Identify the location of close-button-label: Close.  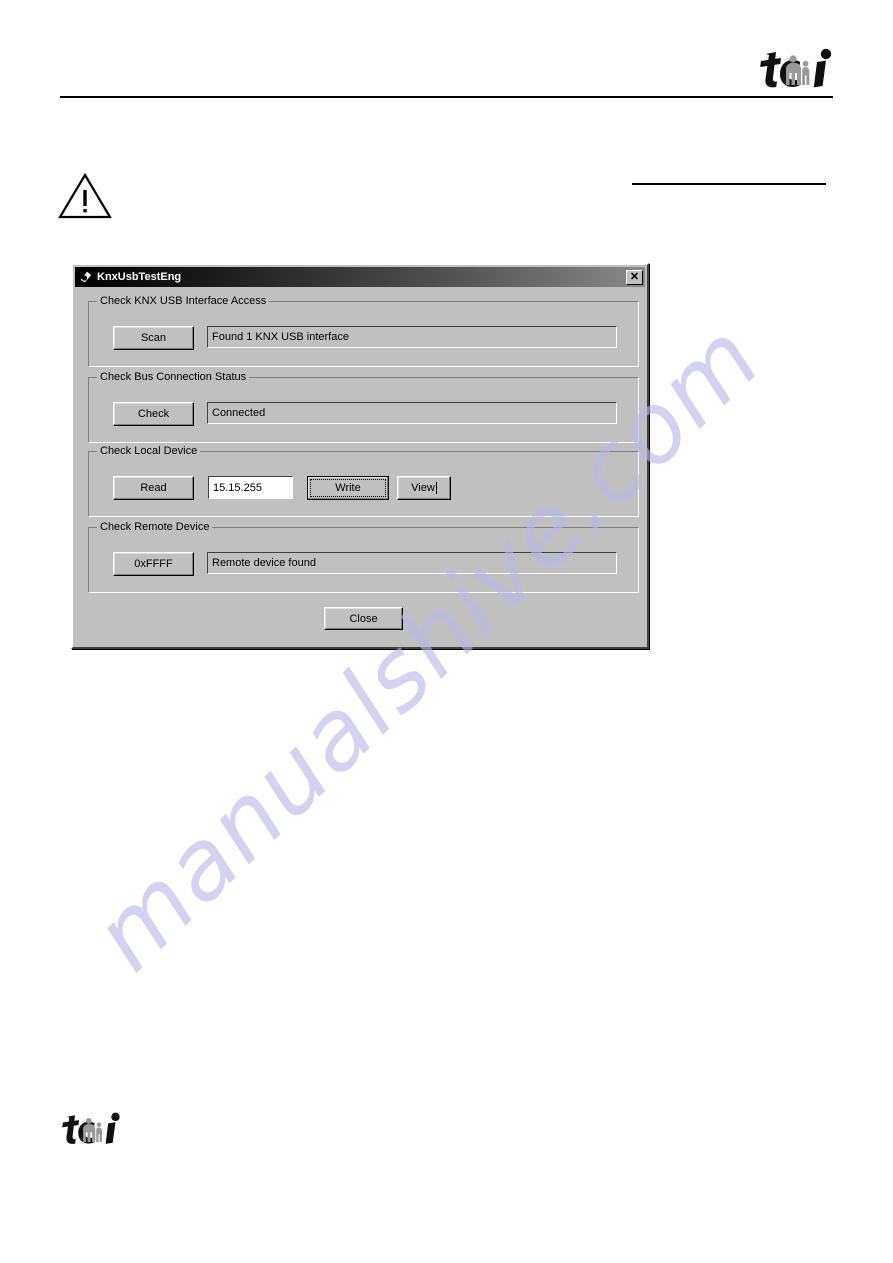
(363, 618).